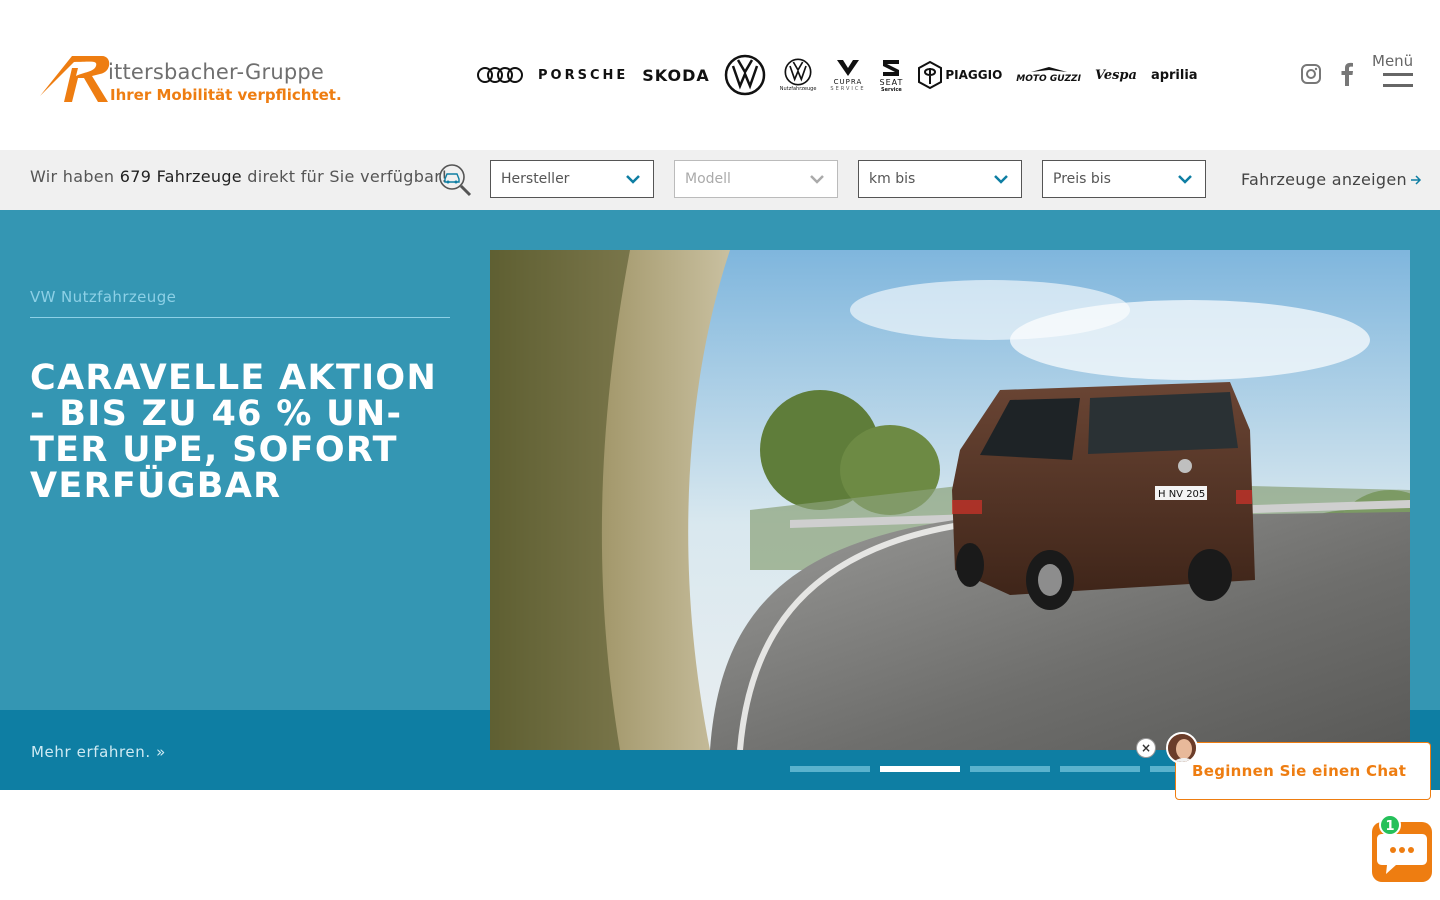  What do you see at coordinates (1299, 771) in the screenshot?
I see `chat-cta-label: Beginnen Sie einen Chat` at bounding box center [1299, 771].